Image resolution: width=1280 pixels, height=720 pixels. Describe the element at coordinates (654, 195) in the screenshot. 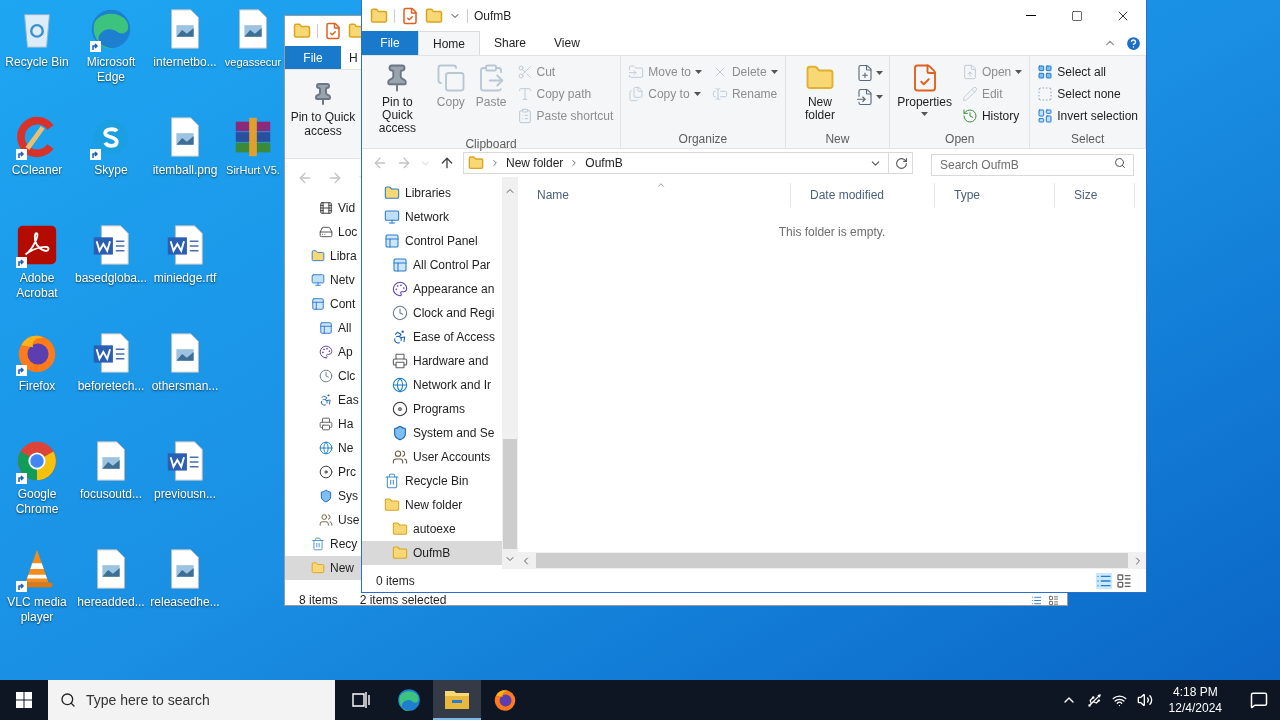

I see `column-header: Name` at that location.